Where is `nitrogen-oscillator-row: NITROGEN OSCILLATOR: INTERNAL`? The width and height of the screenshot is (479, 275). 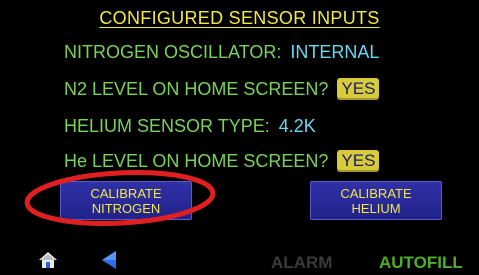
nitrogen-oscillator-row: NITROGEN OSCILLATOR: INTERNAL is located at coordinates (221, 52).